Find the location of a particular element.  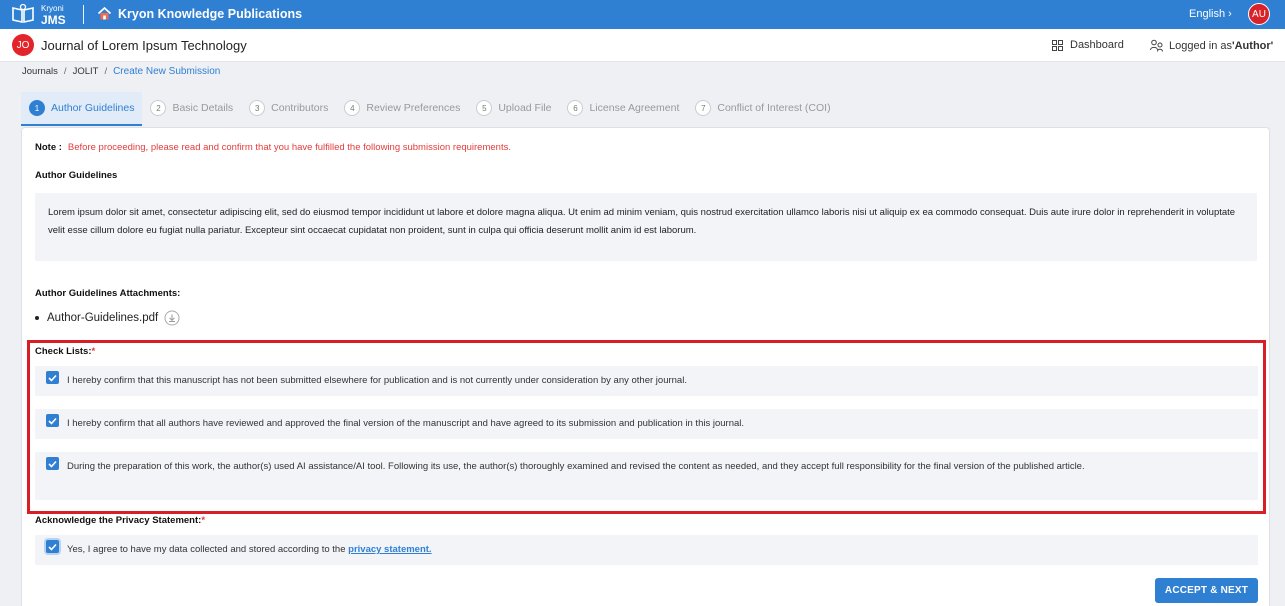

tab-author-guidelines: 1 Author Guidelines is located at coordinates (82, 109).